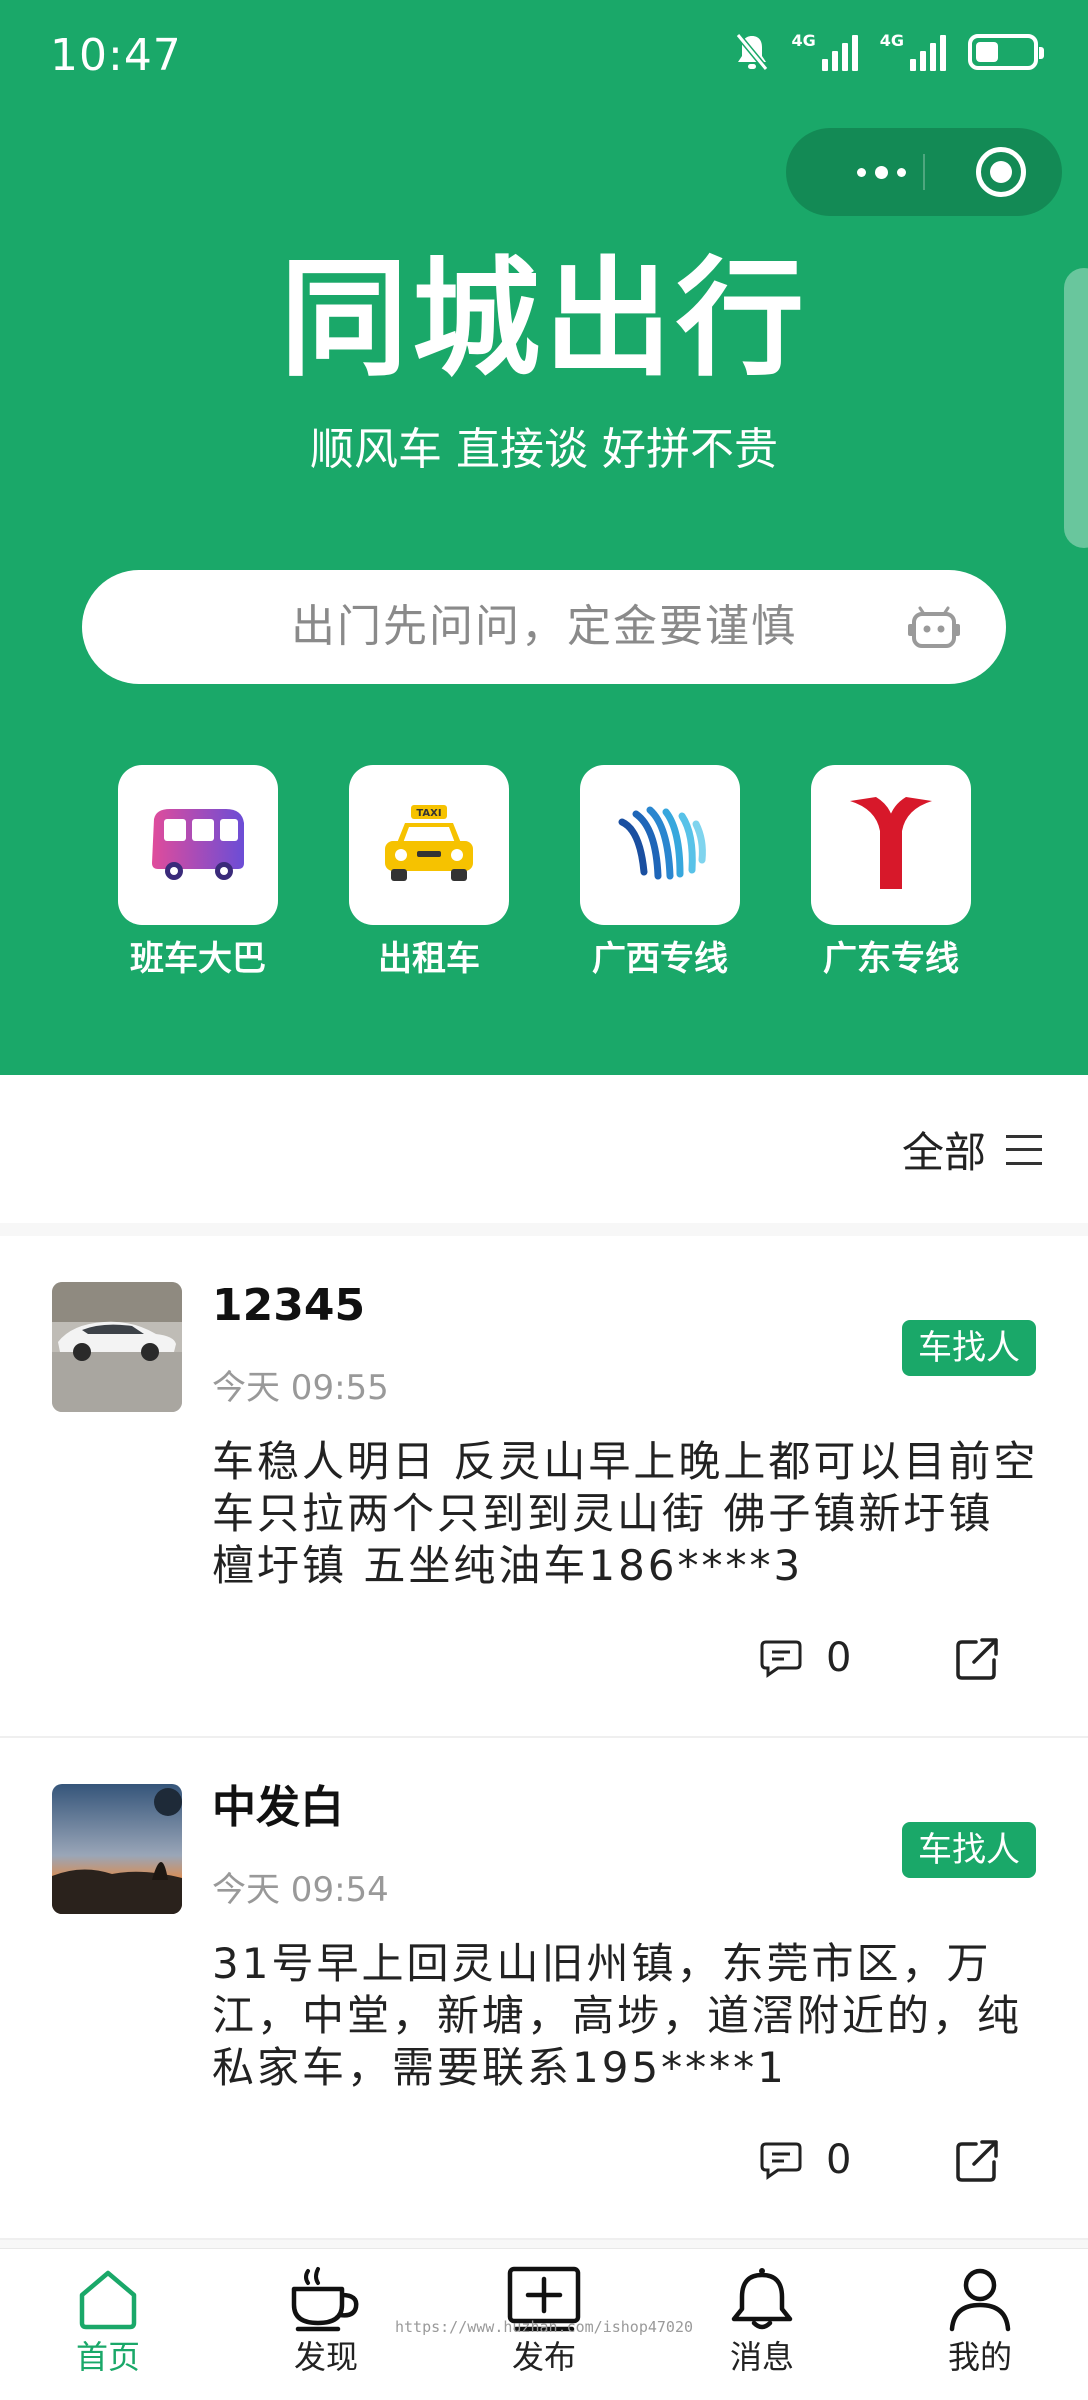 Image resolution: width=1088 pixels, height=2400 pixels. What do you see at coordinates (660, 959) in the screenshot?
I see `category-guangxi-label: 广西专线` at bounding box center [660, 959].